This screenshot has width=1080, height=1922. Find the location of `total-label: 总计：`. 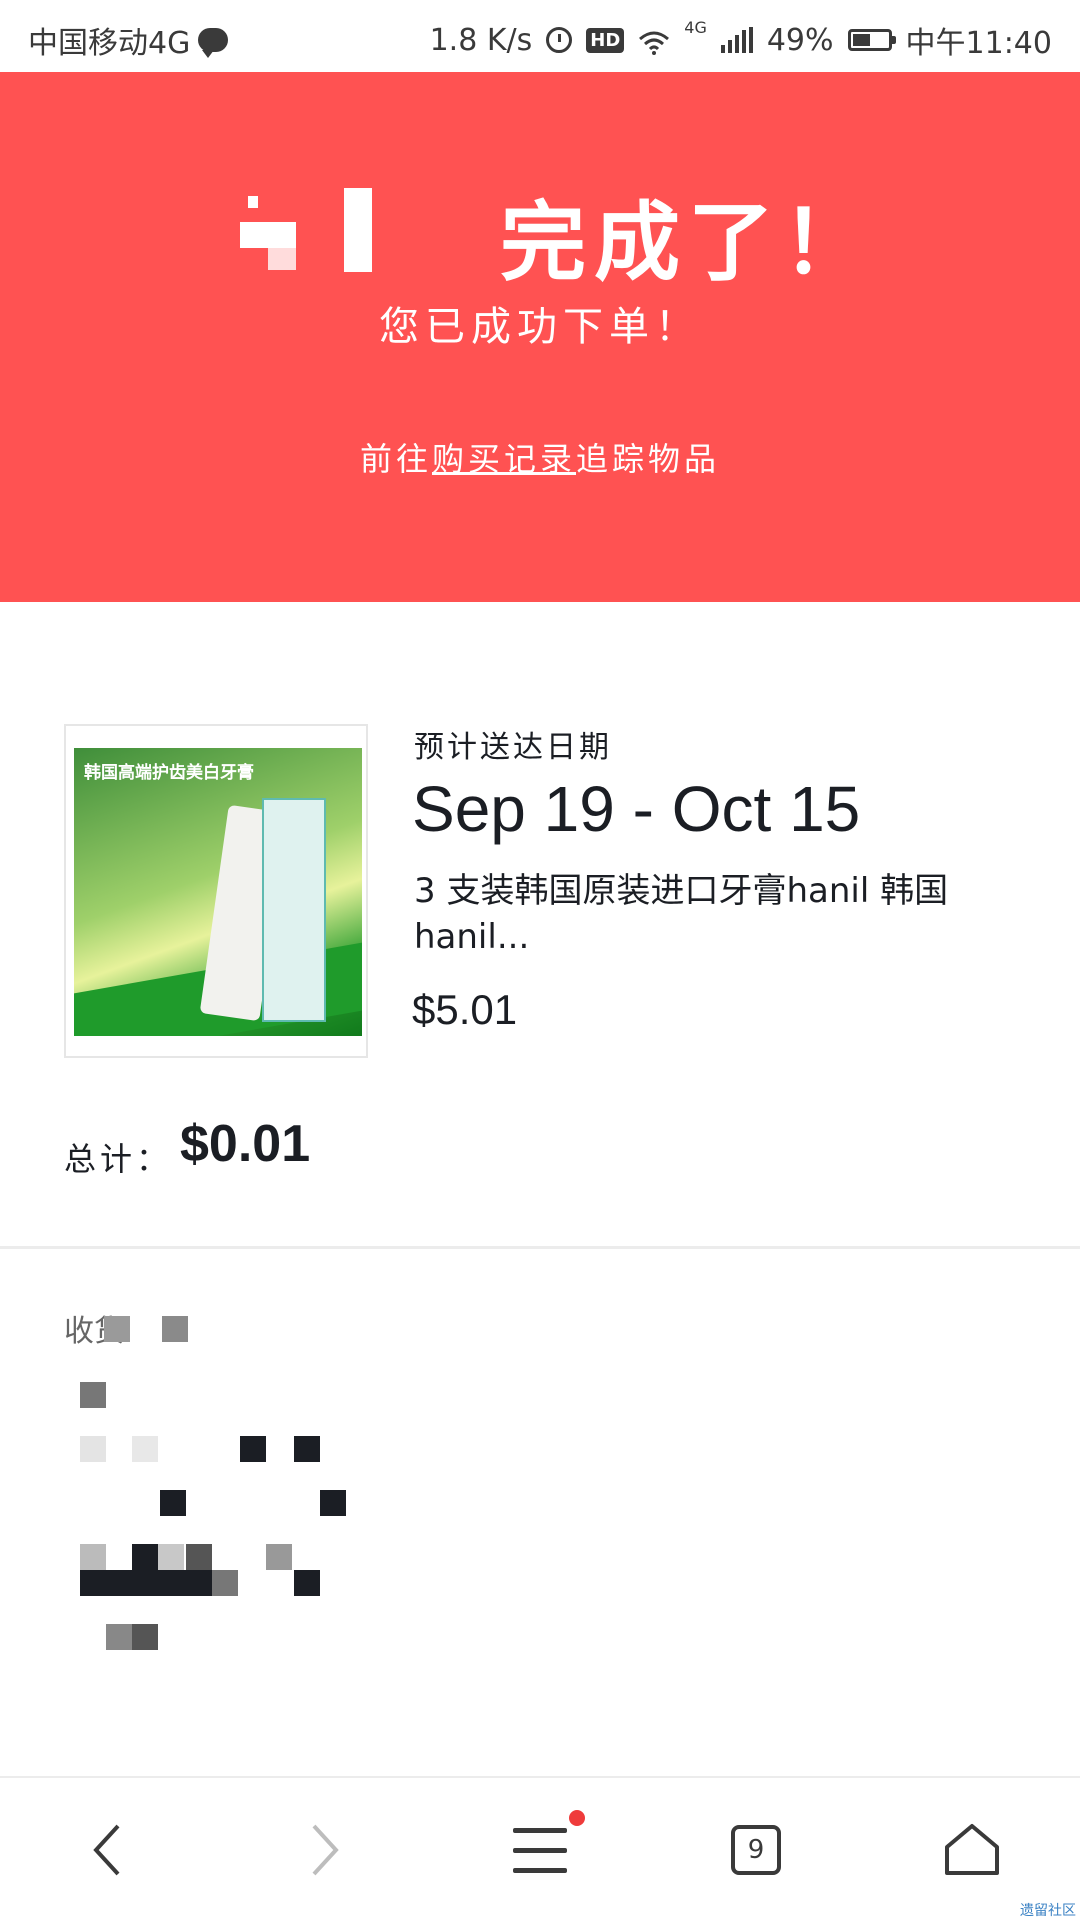

total-label: 总计： is located at coordinates (118, 1159).